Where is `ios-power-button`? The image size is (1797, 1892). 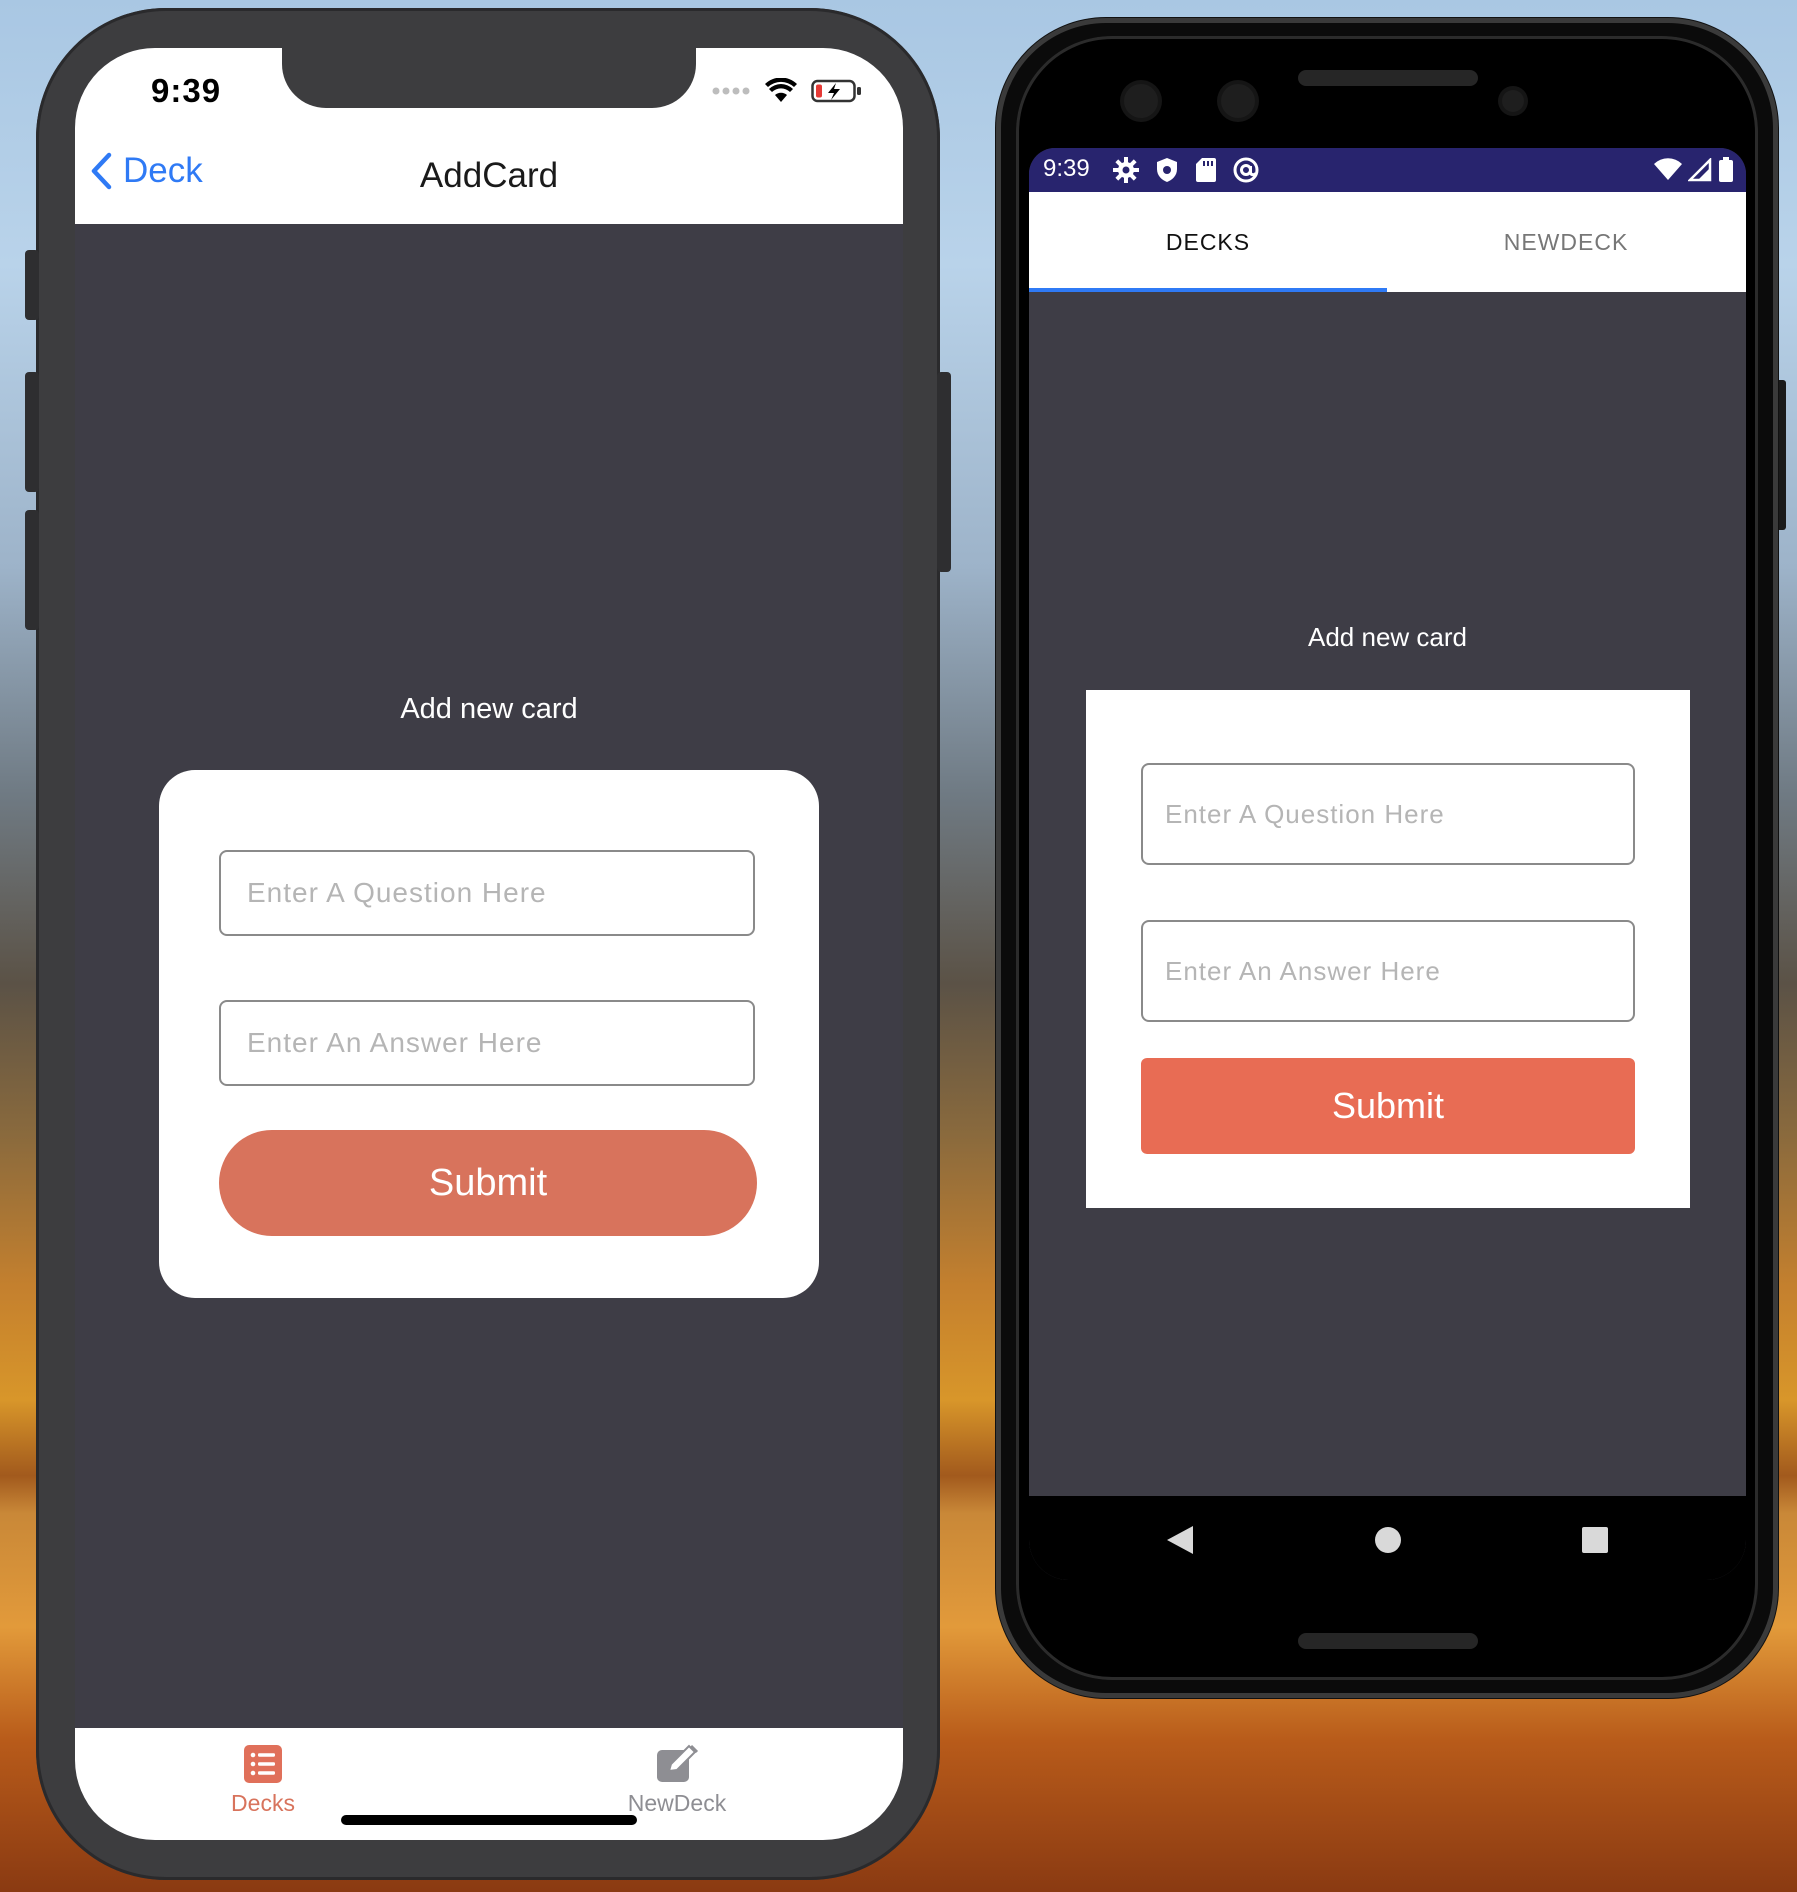
ios-power-button is located at coordinates (944, 472).